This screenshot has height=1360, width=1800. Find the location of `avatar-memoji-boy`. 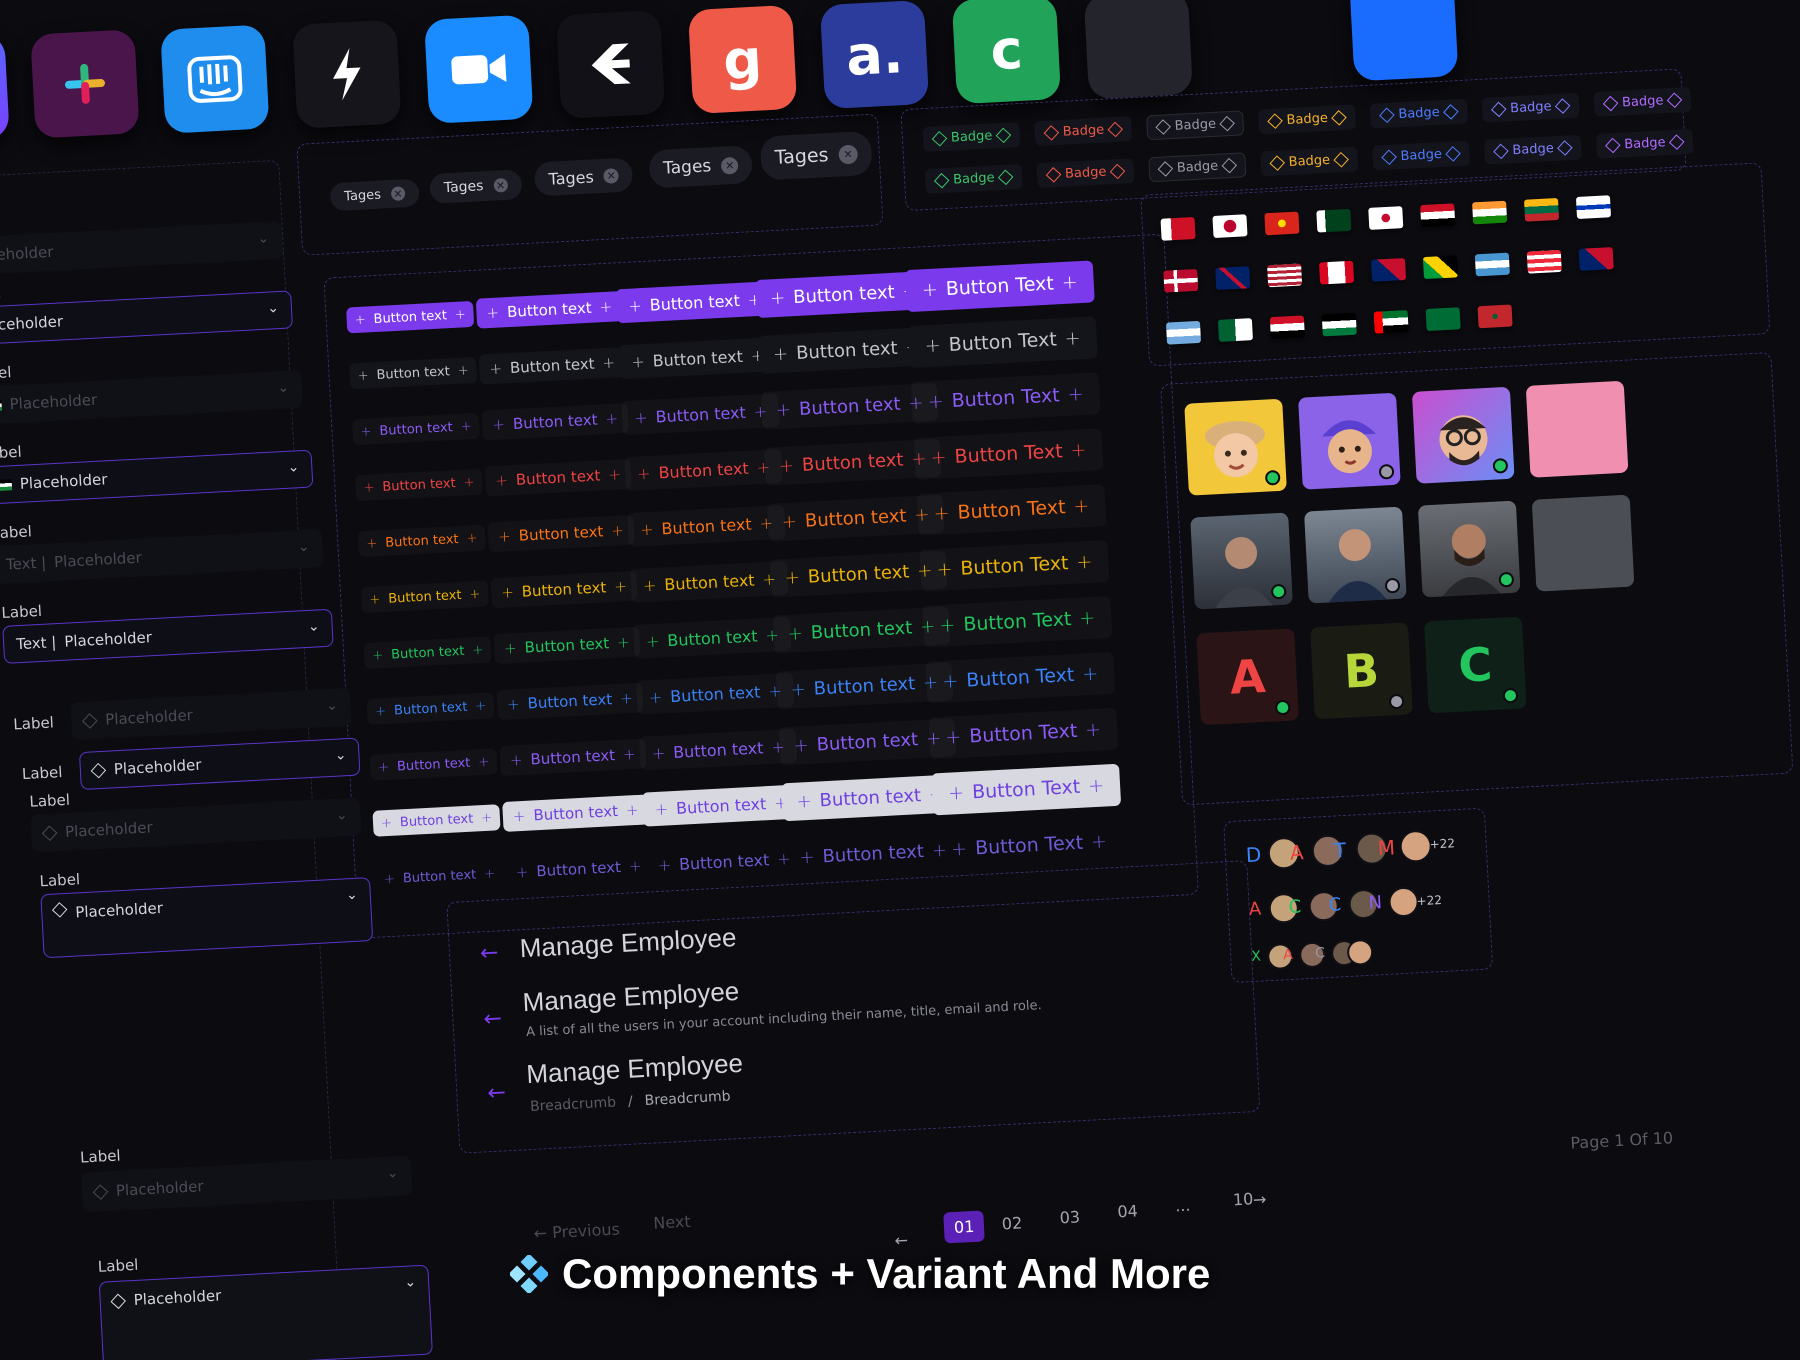

avatar-memoji-boy is located at coordinates (1349, 441).